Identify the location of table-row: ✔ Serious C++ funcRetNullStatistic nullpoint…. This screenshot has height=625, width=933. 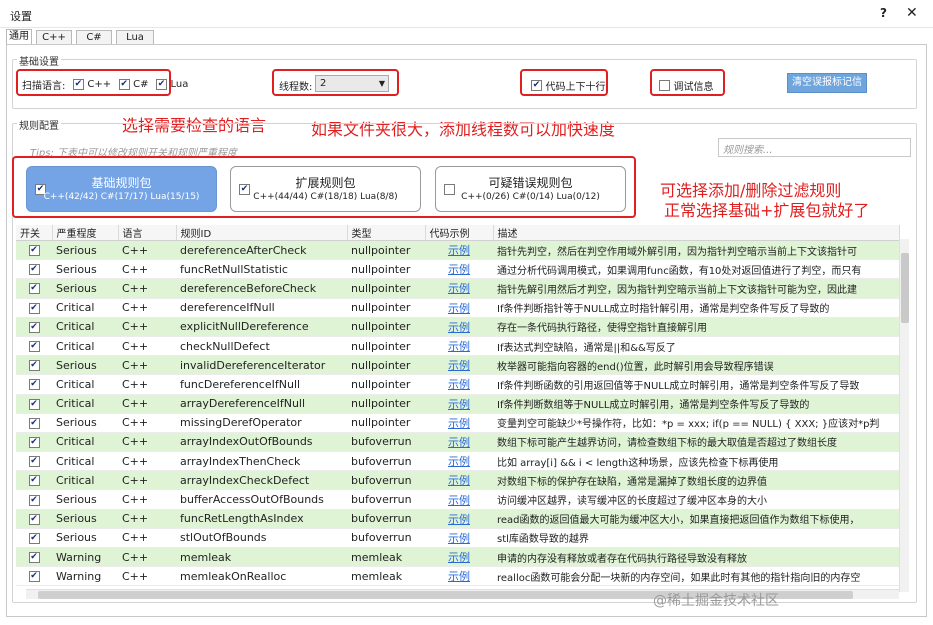
(457, 269).